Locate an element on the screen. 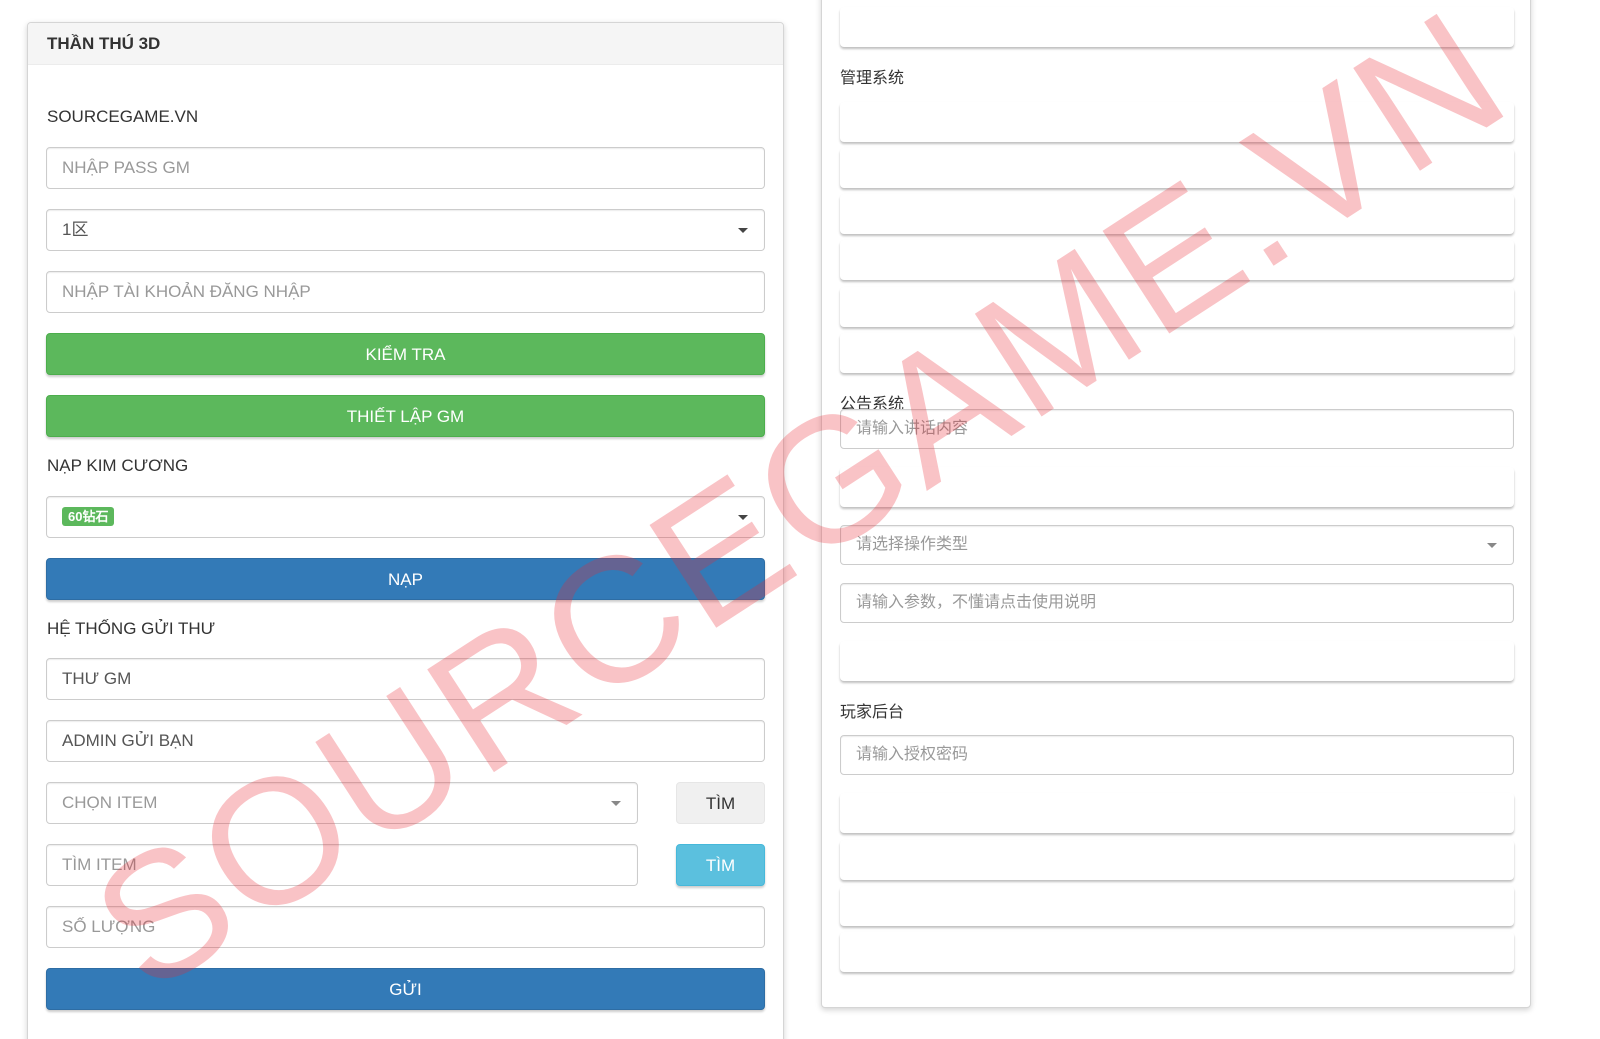 The image size is (1600, 1039). announcement-placeholder: 请输入讲话内容 is located at coordinates (912, 428).